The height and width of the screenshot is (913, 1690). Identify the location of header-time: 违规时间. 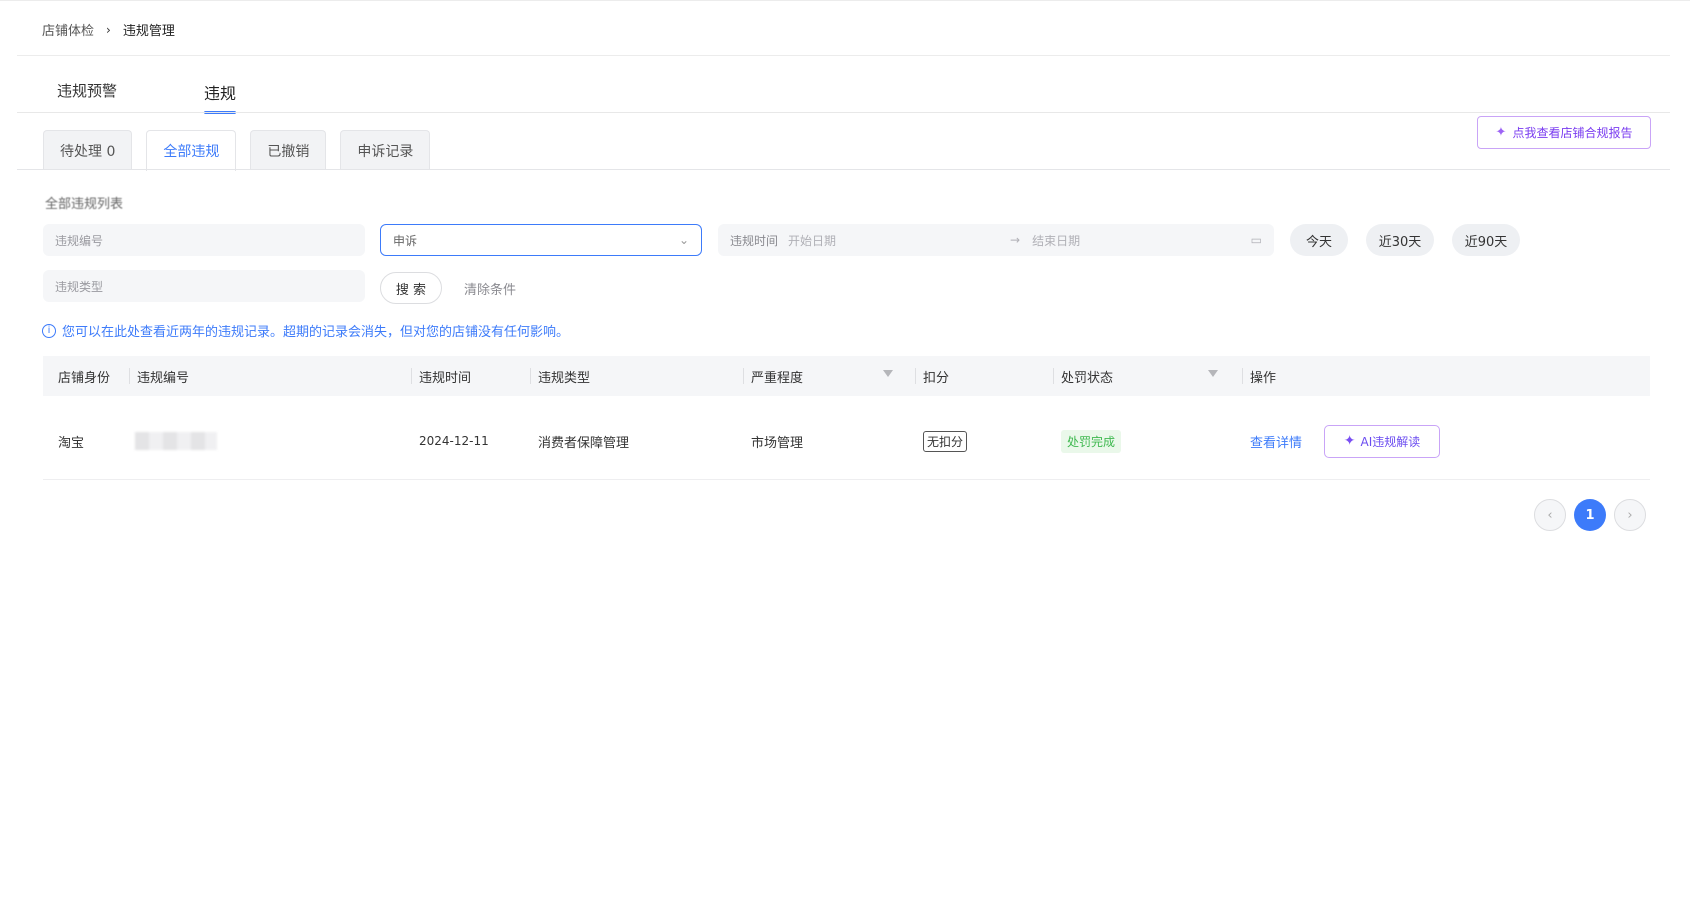
(441, 376).